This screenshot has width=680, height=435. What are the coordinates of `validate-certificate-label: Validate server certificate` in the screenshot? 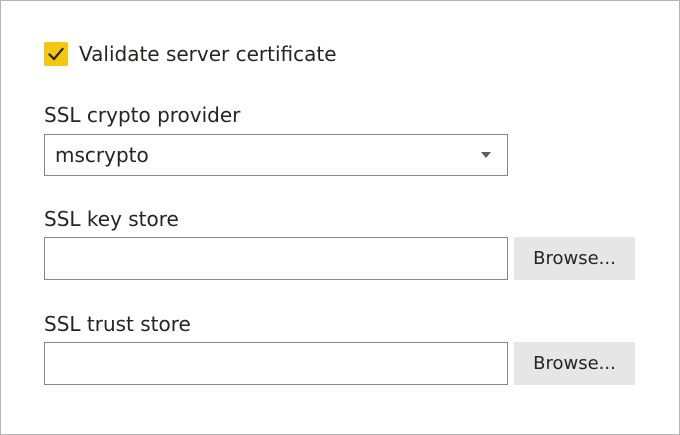 It's located at (208, 54).